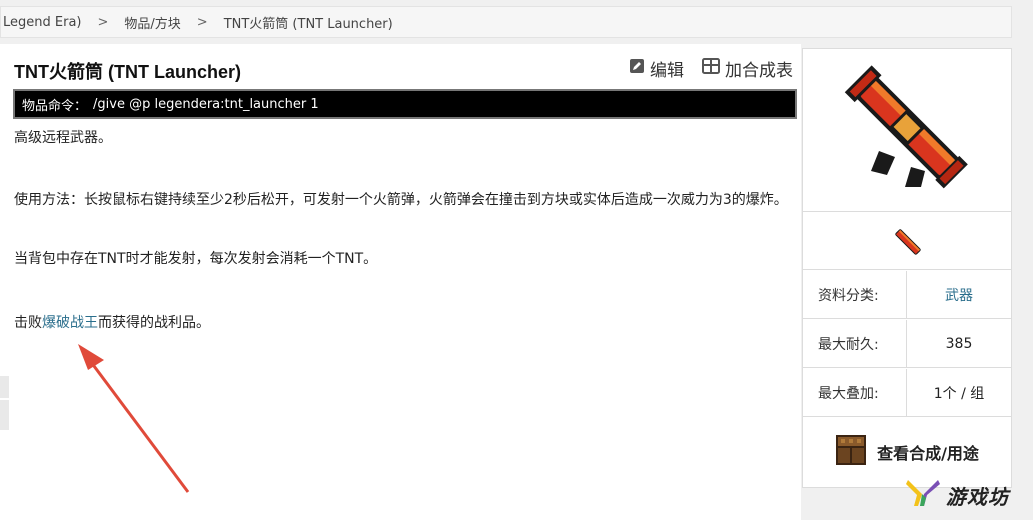 The height and width of the screenshot is (520, 1033). What do you see at coordinates (127, 72) in the screenshot?
I see `page-title: TNT火箭筒 (TNT Launcher)` at bounding box center [127, 72].